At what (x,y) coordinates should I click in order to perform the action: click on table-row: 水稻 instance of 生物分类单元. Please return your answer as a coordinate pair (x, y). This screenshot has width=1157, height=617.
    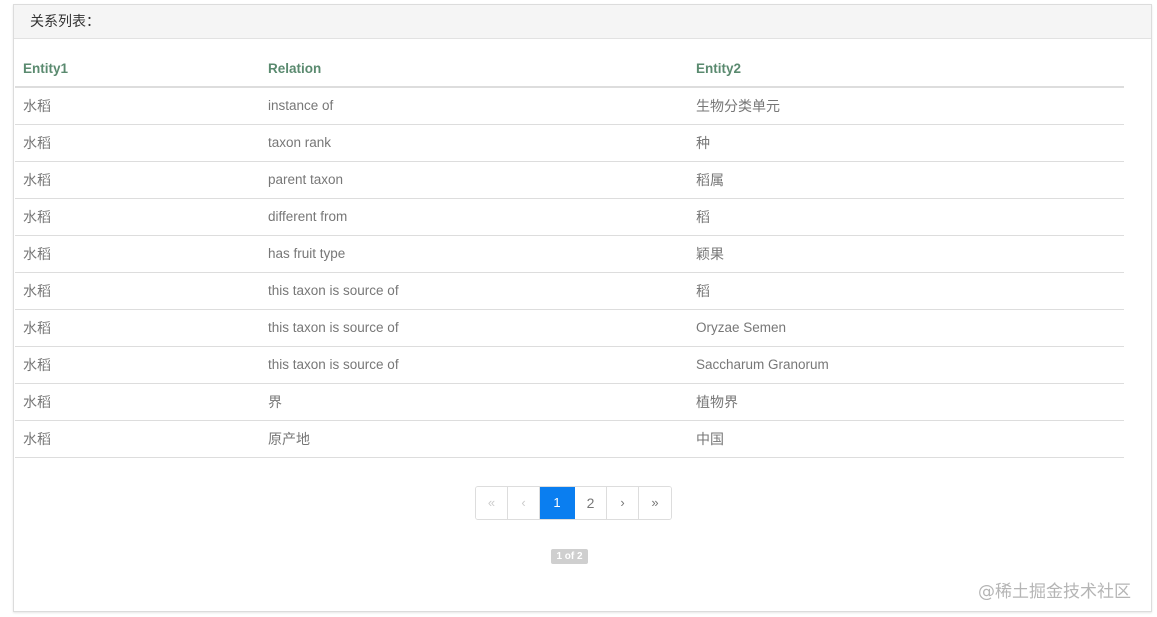
    Looking at the image, I should click on (569, 106).